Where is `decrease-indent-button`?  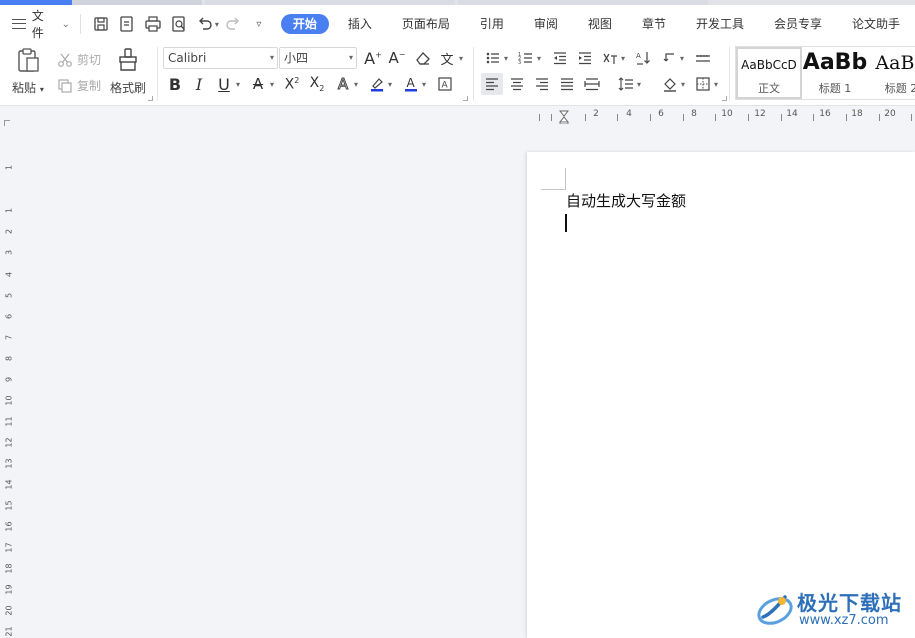
decrease-indent-button is located at coordinates (560, 58).